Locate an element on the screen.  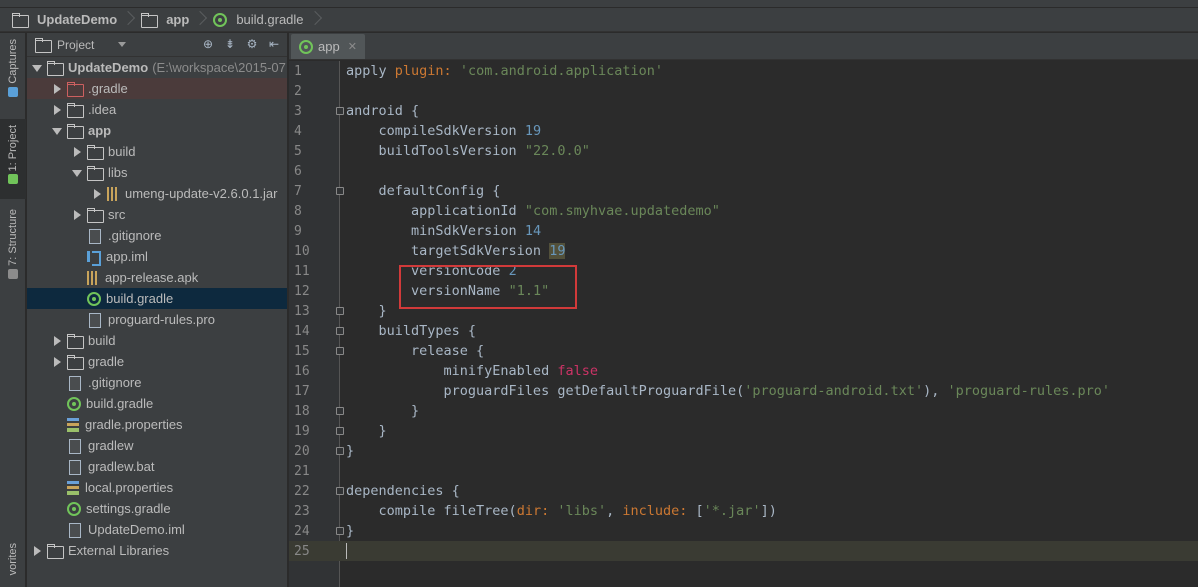
breadcrumb-item-updatedemo: UpdateDemo is located at coordinates (65, 20).